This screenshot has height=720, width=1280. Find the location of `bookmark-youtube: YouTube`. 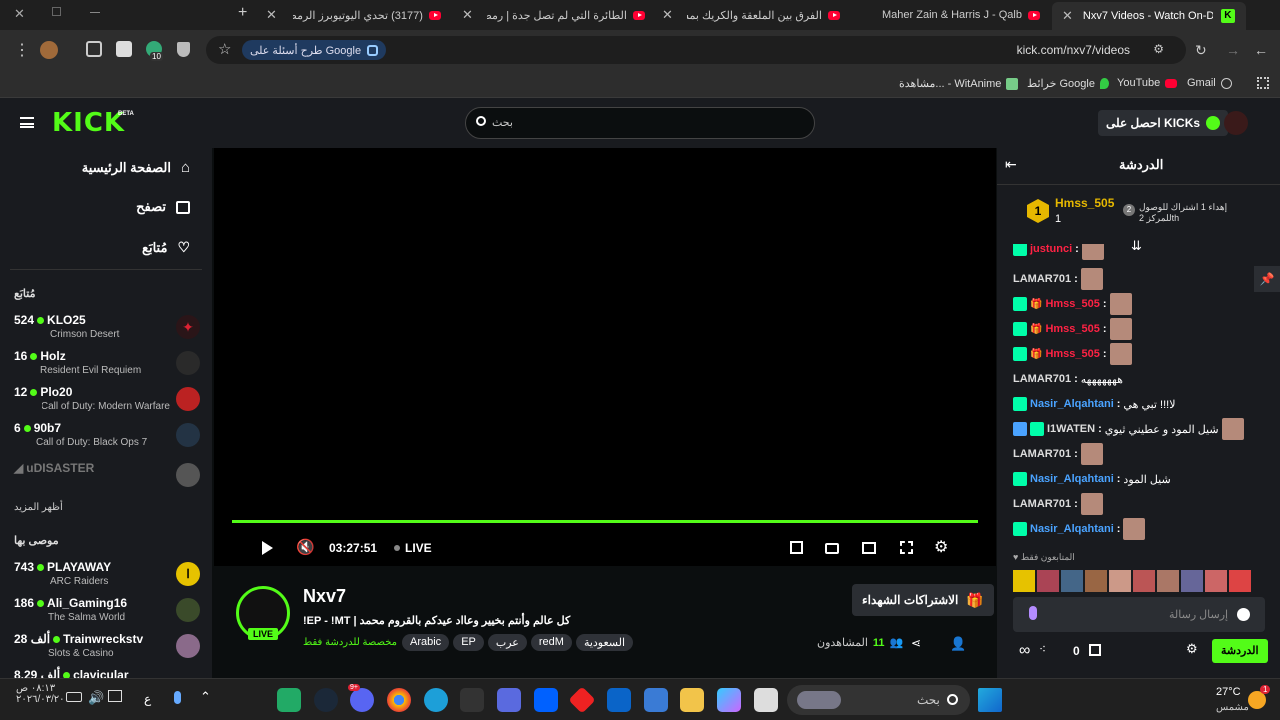

bookmark-youtube: YouTube is located at coordinates (1147, 83).